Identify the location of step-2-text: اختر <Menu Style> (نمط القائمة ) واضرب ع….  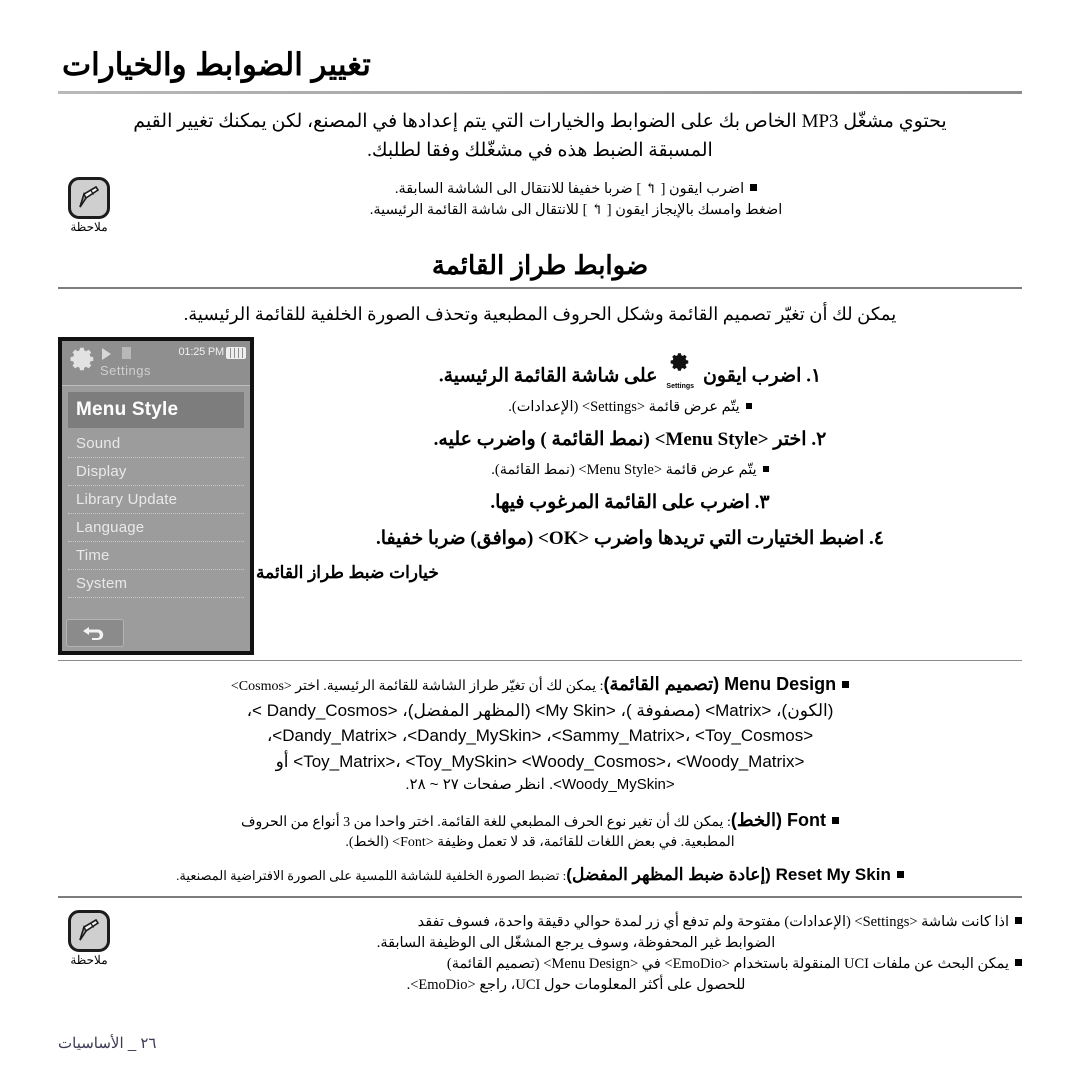
(620, 439).